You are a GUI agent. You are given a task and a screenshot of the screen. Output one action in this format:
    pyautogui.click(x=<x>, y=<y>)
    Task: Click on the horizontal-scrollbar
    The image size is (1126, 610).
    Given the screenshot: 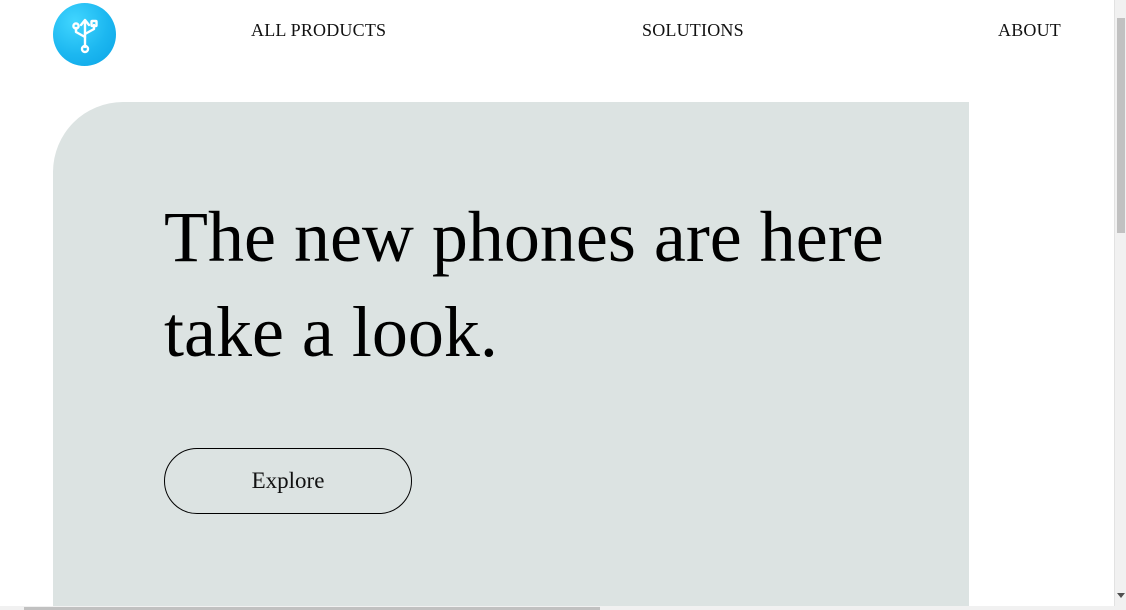 What is the action you would take?
    pyautogui.click(x=557, y=608)
    